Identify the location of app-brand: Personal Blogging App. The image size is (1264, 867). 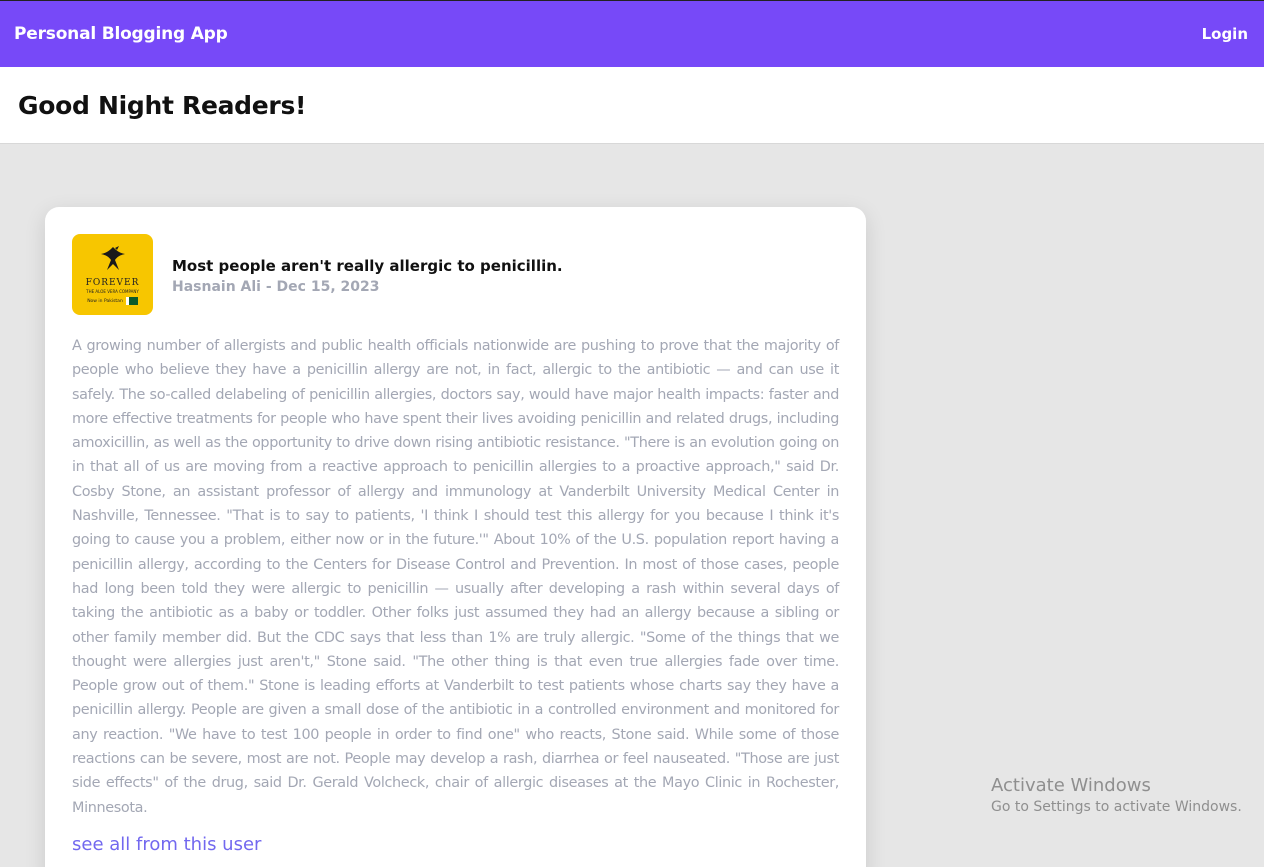
(121, 34).